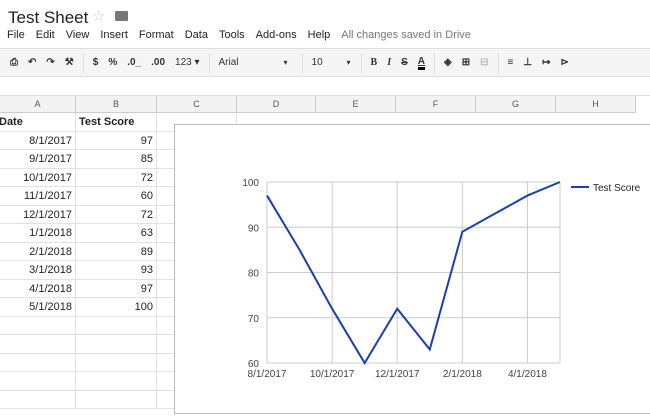 The width and height of the screenshot is (650, 420). What do you see at coordinates (232, 35) in the screenshot?
I see `menu-tools: Tools` at bounding box center [232, 35].